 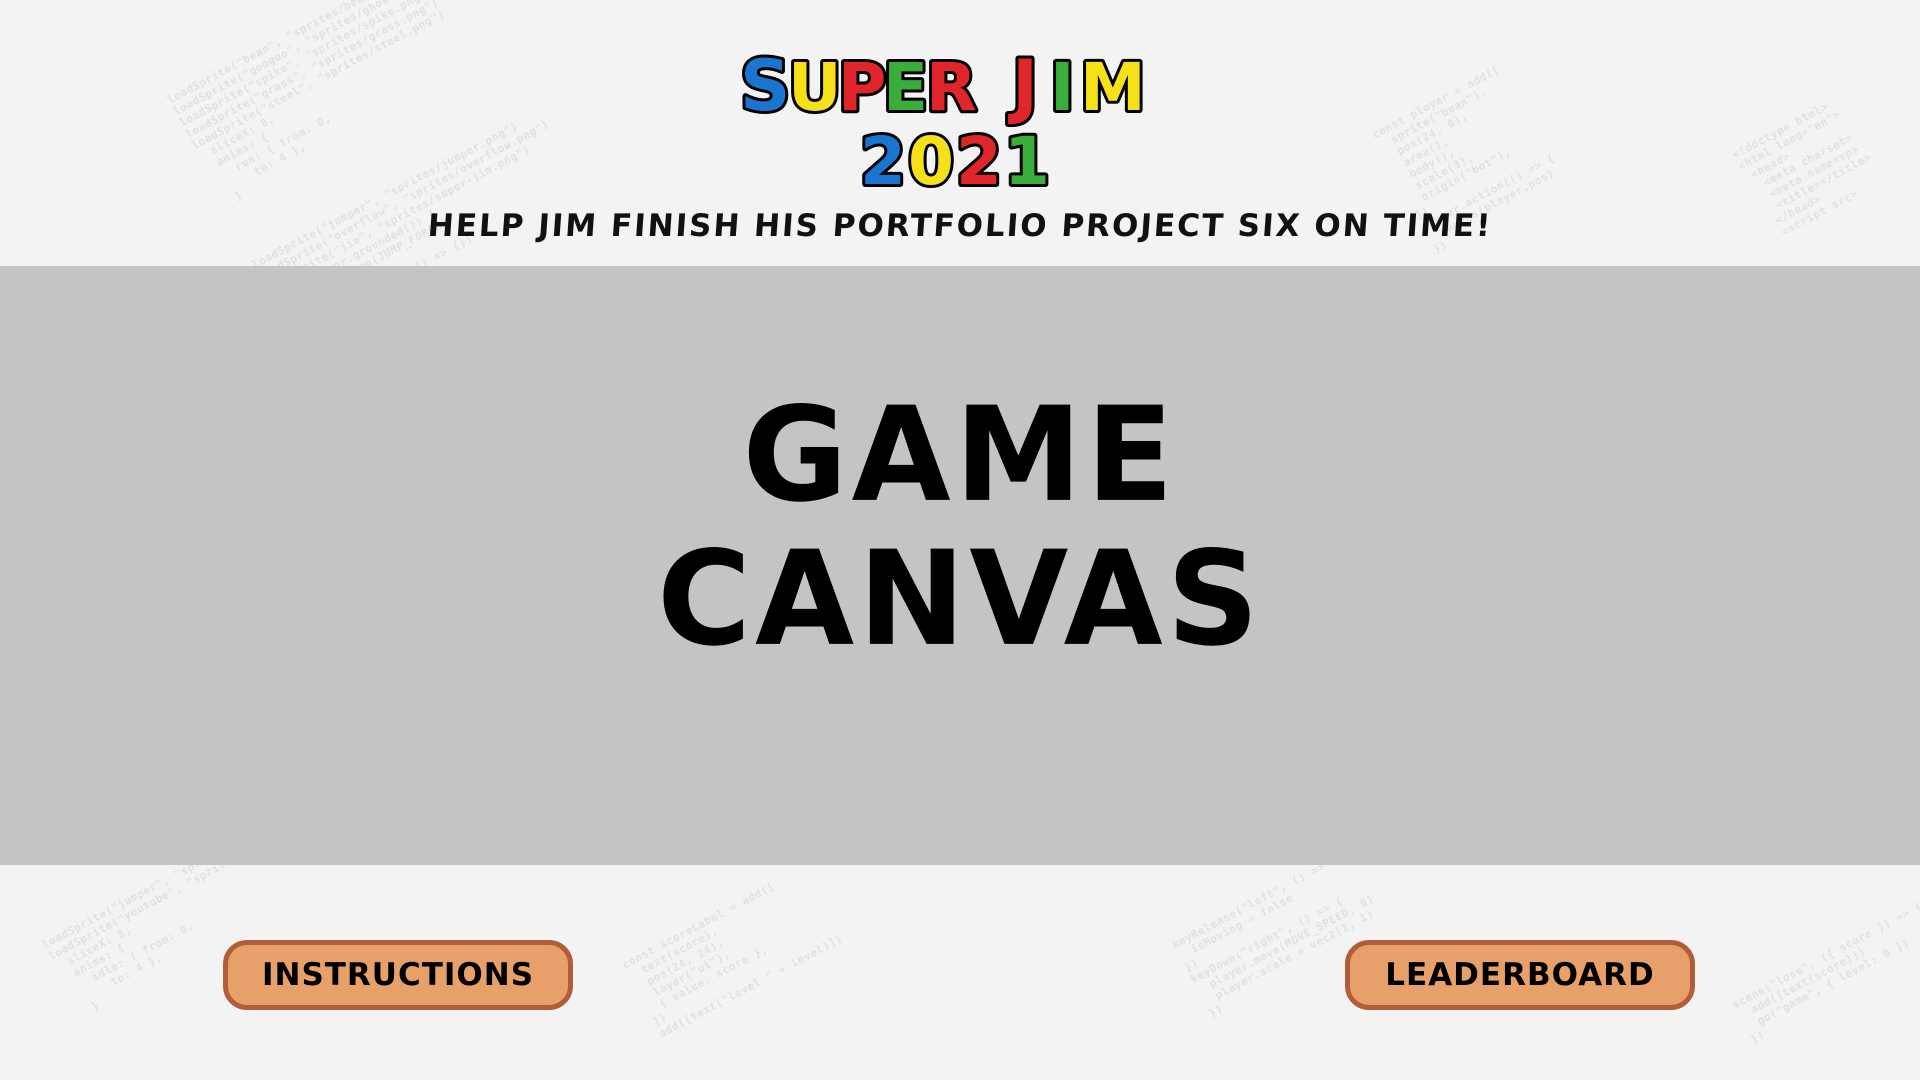 I want to click on logo-art: S U P E R J I M 2 0 2 1, so click(x=943, y=119).